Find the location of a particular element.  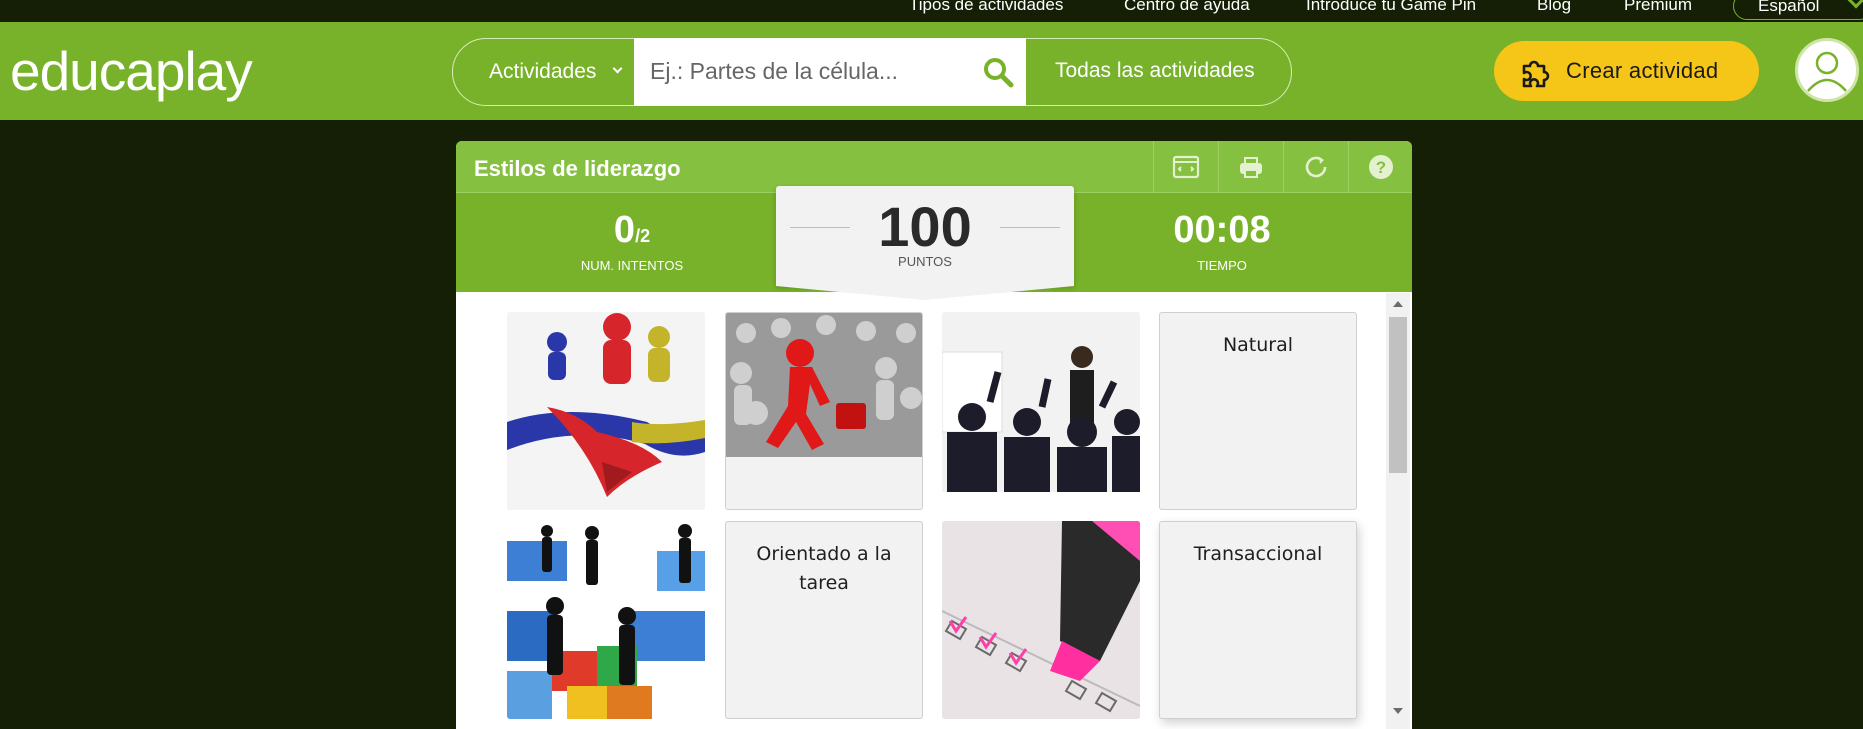

language-selector: Español is located at coordinates (1798, 10).